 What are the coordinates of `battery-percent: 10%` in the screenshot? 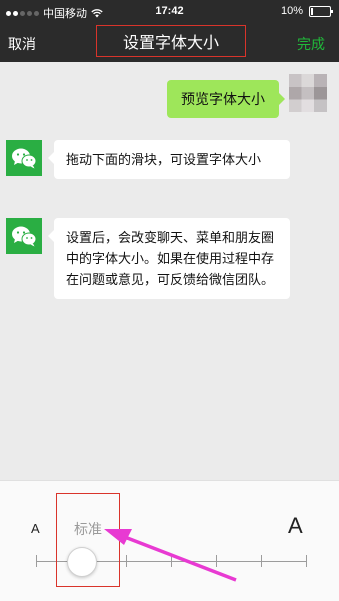 It's located at (291, 11).